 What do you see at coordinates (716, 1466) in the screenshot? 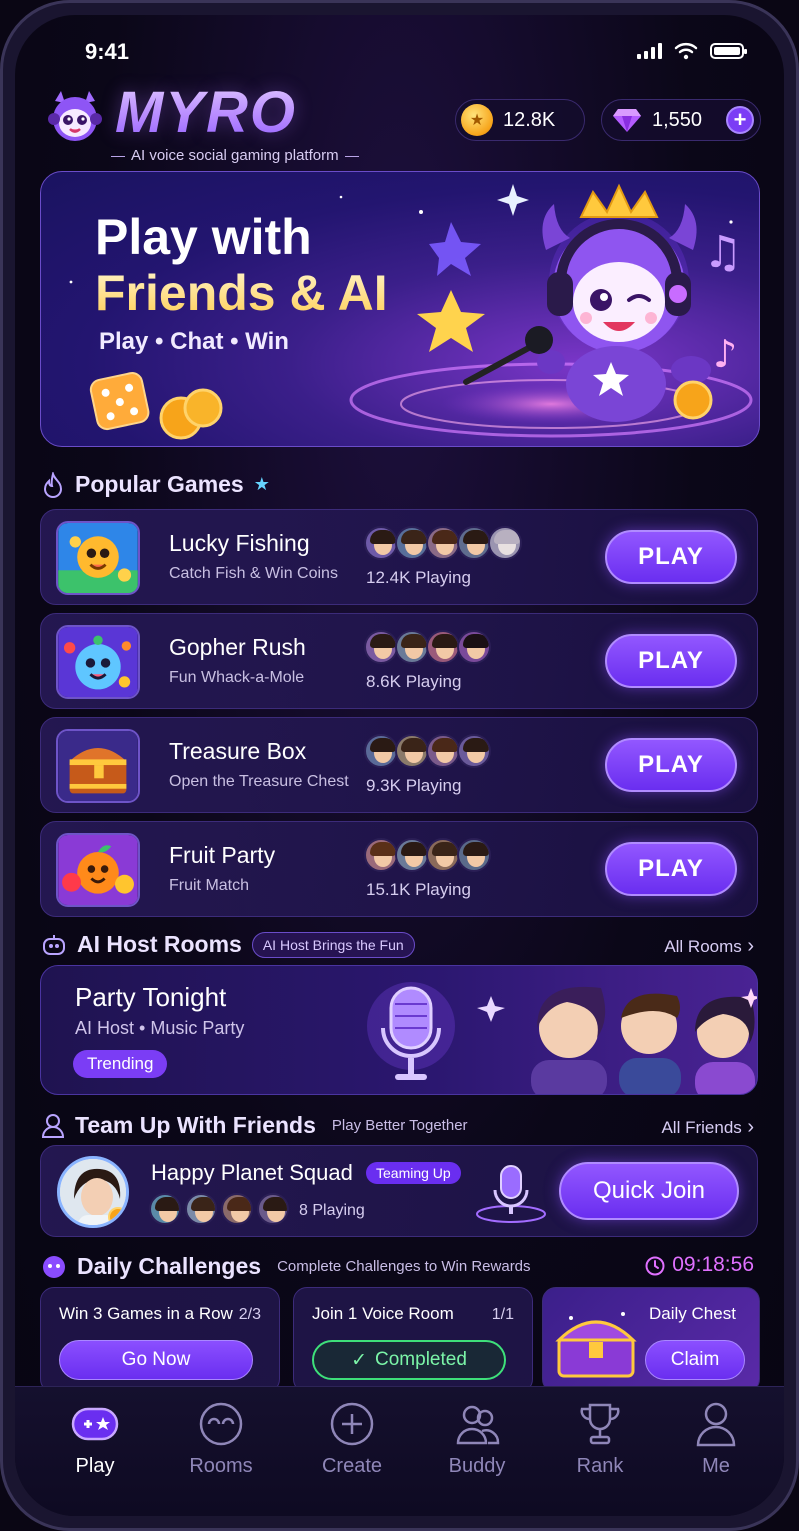
I see `nav-label: Me` at bounding box center [716, 1466].